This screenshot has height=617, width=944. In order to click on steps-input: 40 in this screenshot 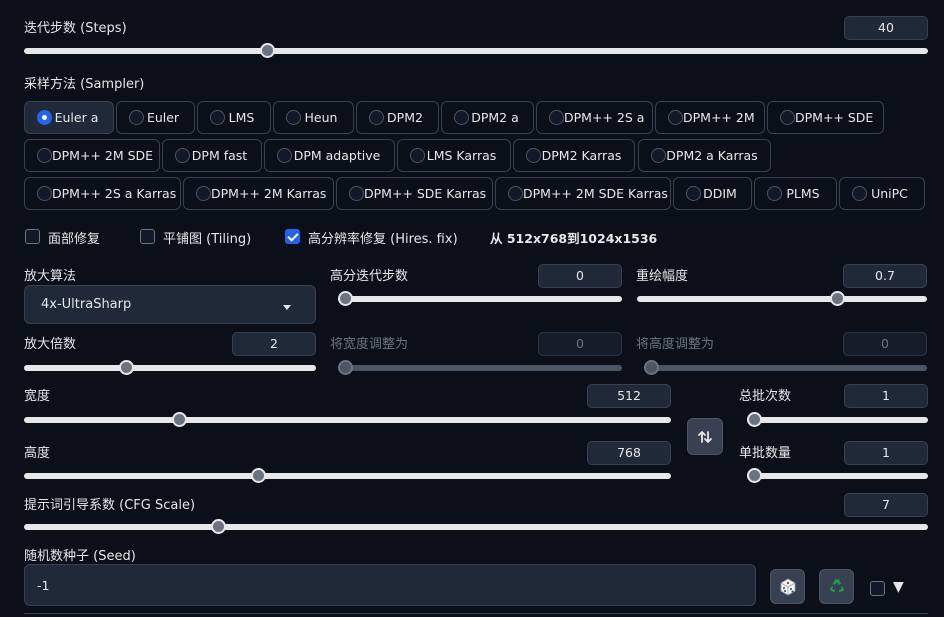, I will do `click(886, 28)`.